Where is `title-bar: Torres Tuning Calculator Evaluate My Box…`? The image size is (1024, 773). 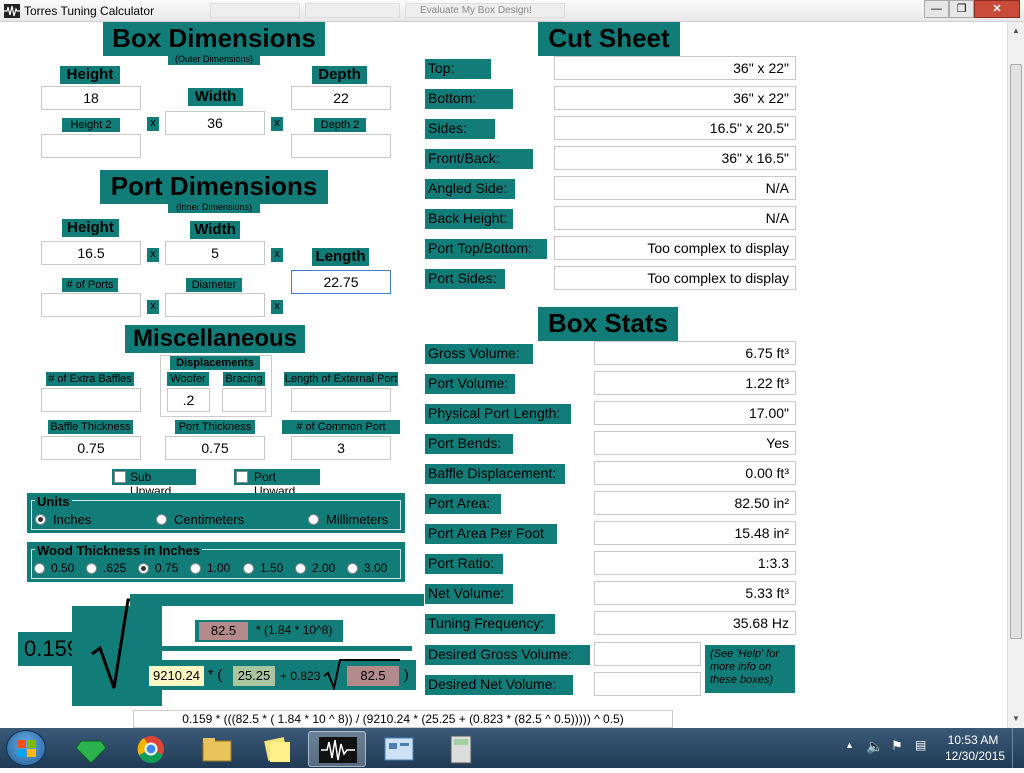
title-bar: Torres Tuning Calculator Evaluate My Box… is located at coordinates (512, 11).